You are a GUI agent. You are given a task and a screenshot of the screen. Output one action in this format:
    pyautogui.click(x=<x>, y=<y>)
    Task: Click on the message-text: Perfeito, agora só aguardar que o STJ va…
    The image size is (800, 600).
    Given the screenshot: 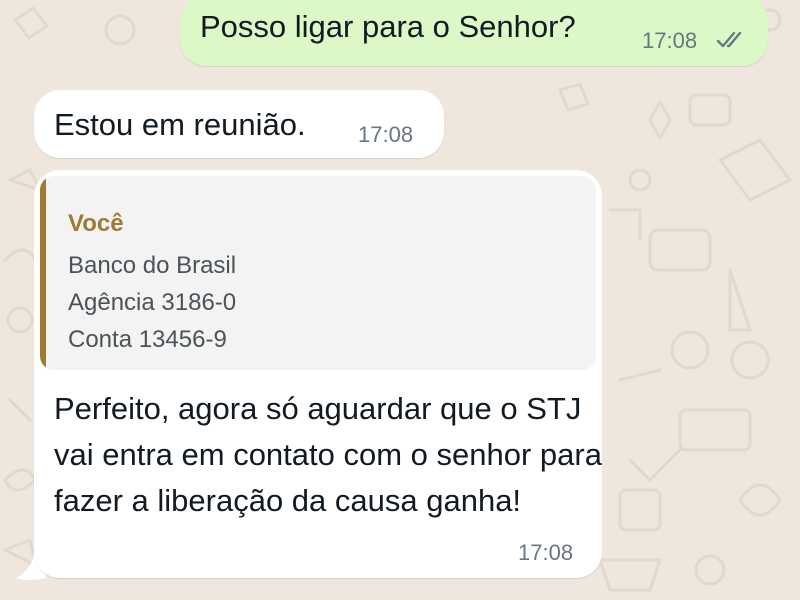 What is the action you would take?
    pyautogui.click(x=328, y=454)
    